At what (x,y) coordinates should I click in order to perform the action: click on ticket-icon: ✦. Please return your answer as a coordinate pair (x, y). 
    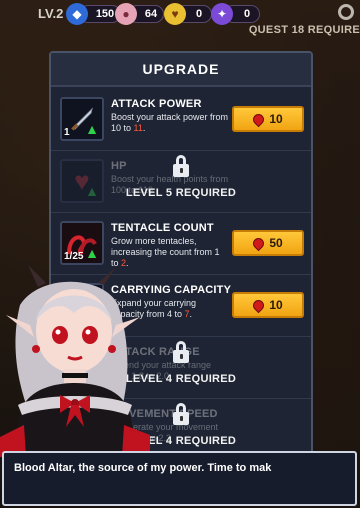
    Looking at the image, I should click on (222, 14).